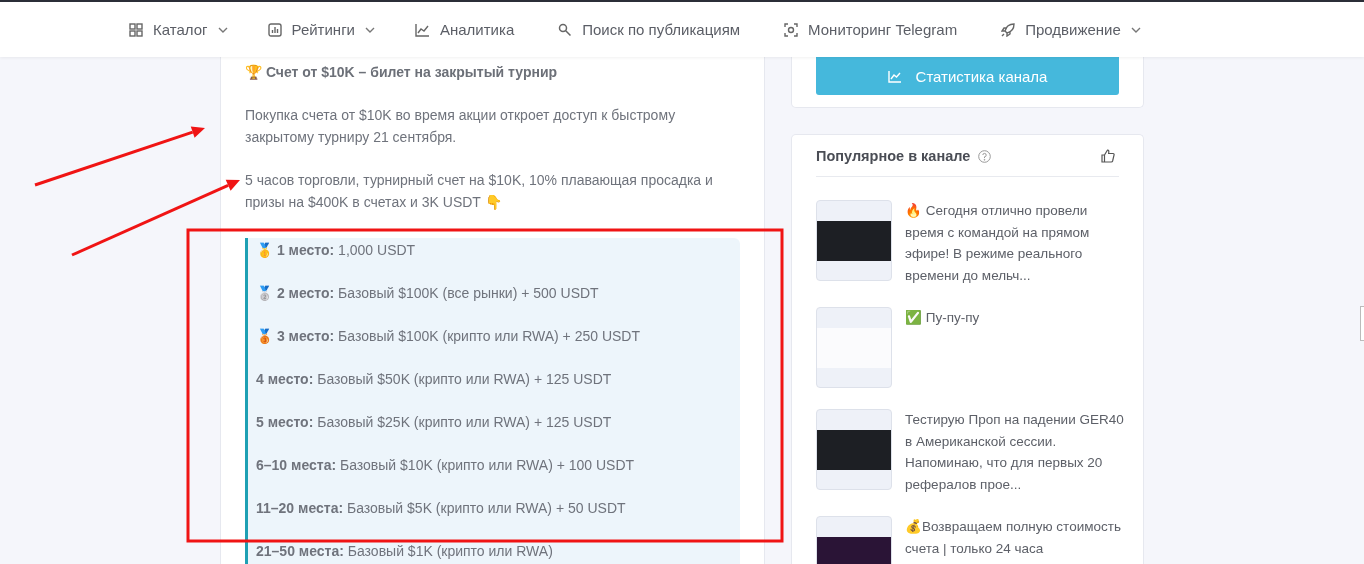 This screenshot has height=564, width=1364. I want to click on post-heading: 🏆 Счет от $10K – билет на закрытый турнир, so click(402, 72).